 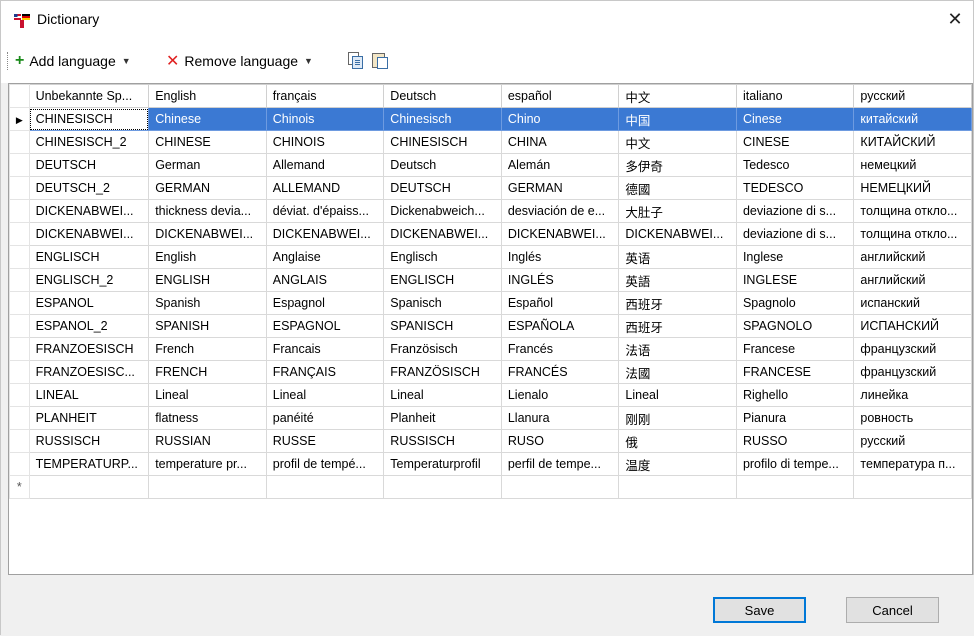 I want to click on table-cell: 中国, so click(x=677, y=119).